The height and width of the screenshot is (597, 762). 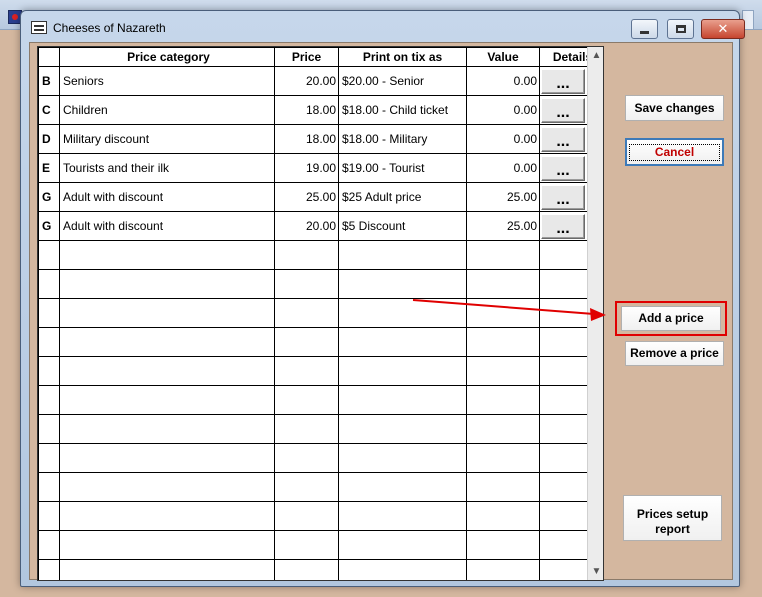 I want to click on cell-code: D, so click(x=49, y=139).